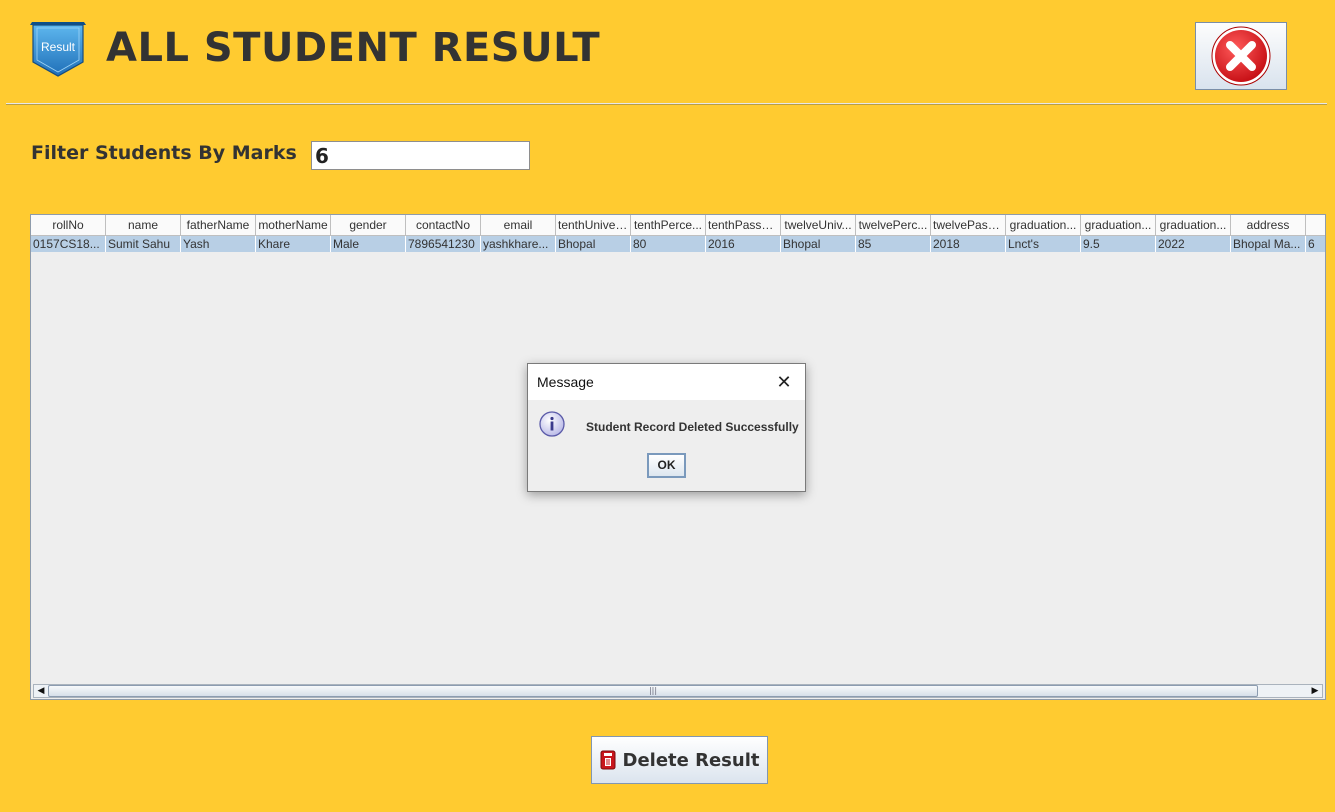  What do you see at coordinates (607, 760) in the screenshot?
I see `delete-icon` at bounding box center [607, 760].